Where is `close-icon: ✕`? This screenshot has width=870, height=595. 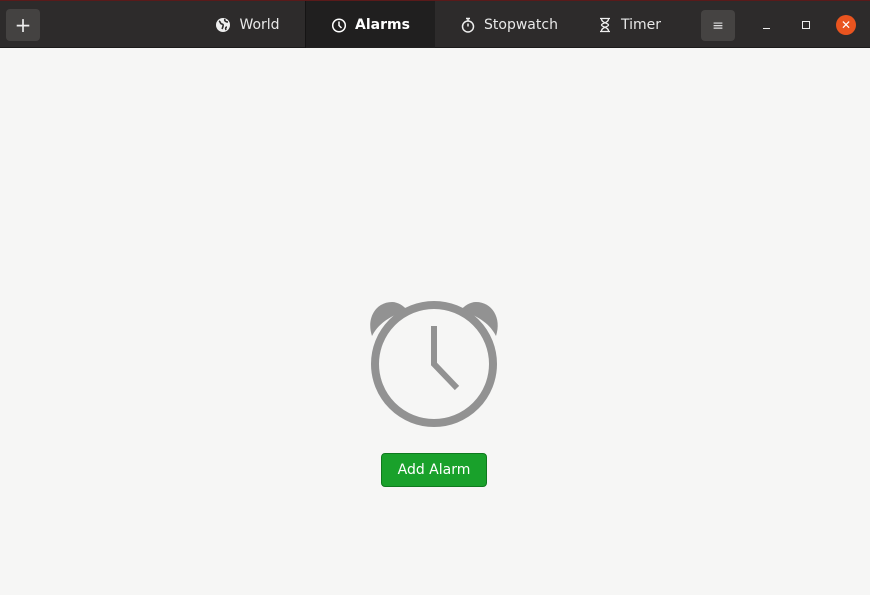
close-icon: ✕ is located at coordinates (846, 25).